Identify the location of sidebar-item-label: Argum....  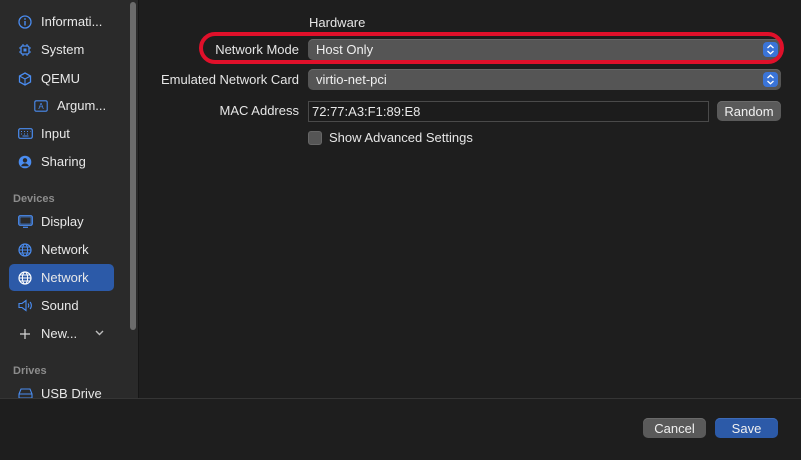
(82, 105).